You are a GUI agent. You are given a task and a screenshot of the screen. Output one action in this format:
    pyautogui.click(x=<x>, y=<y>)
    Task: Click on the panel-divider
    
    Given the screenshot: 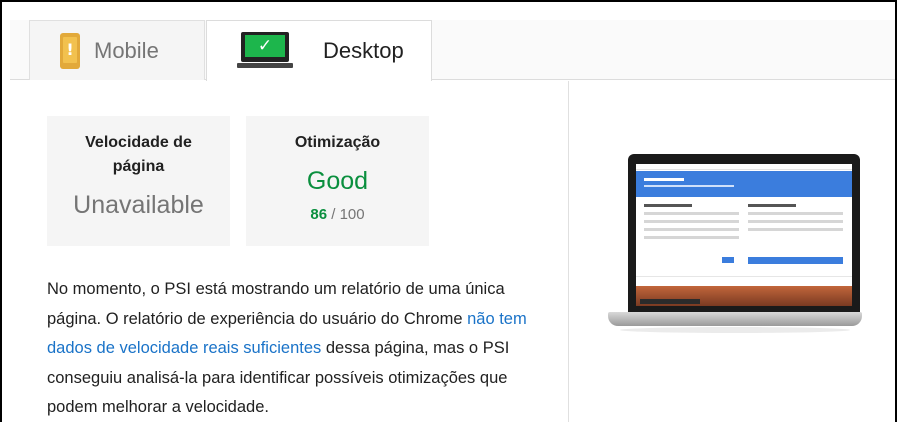 What is the action you would take?
    pyautogui.click(x=568, y=251)
    